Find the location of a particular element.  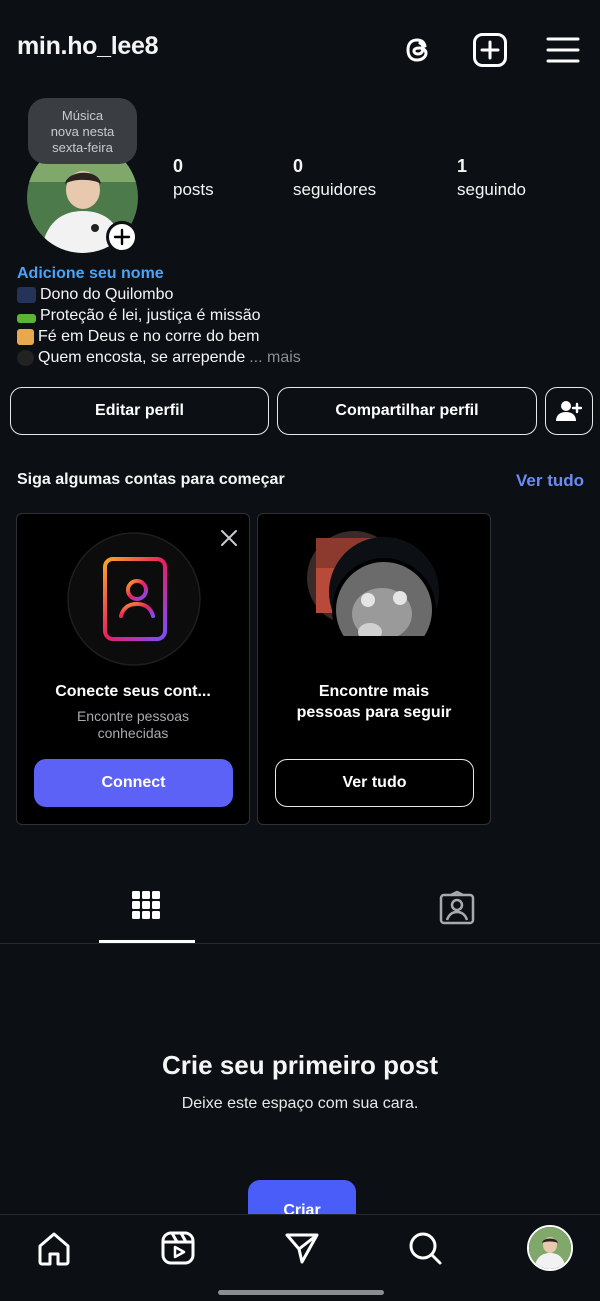

threads-icon is located at coordinates (418, 50).